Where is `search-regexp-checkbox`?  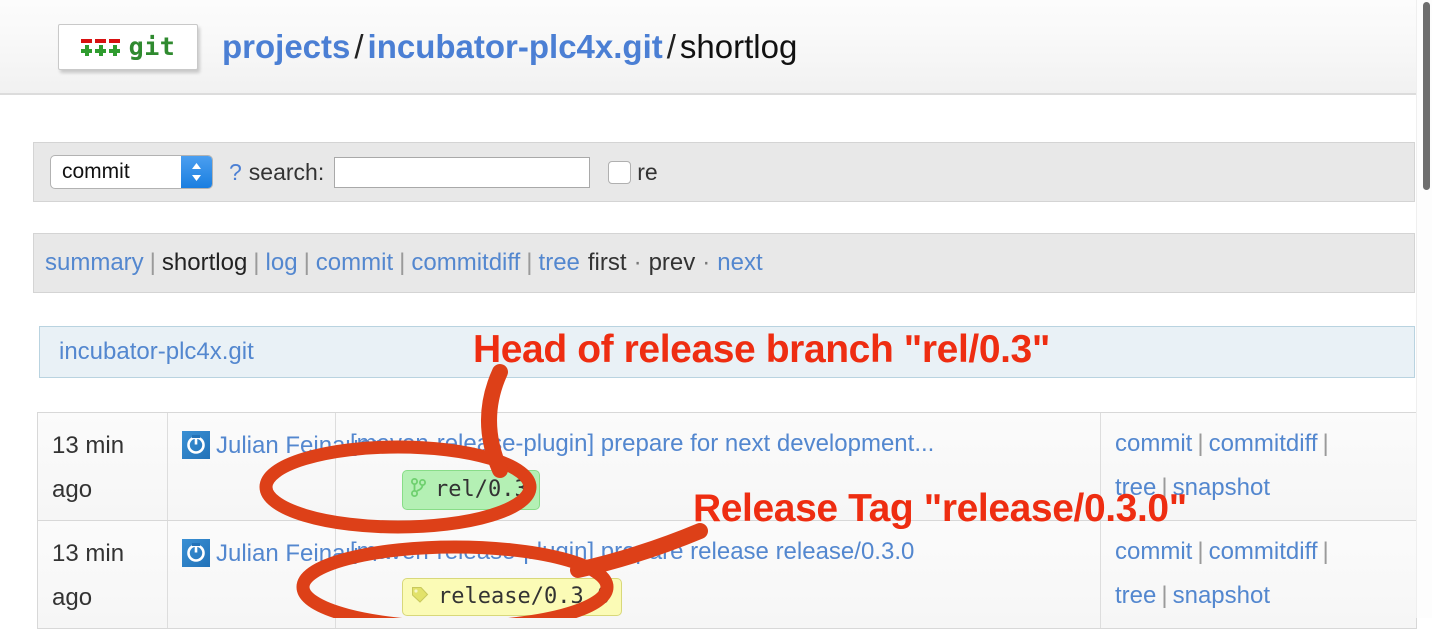
search-regexp-checkbox is located at coordinates (620, 172).